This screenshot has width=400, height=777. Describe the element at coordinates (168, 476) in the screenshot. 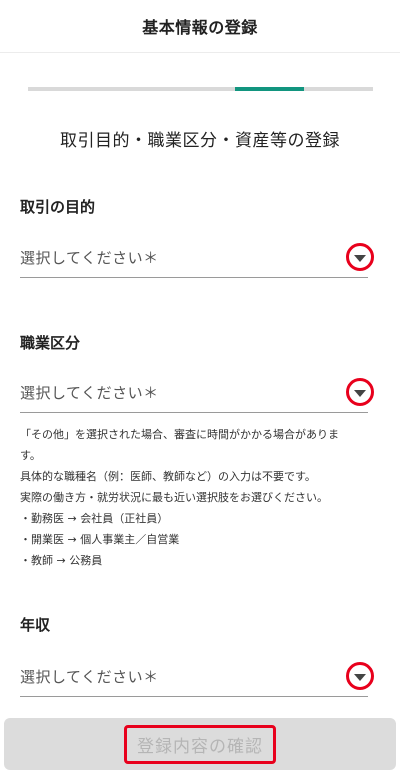

I see `help-line: 具体的な職種名（例：医師、教師など）の入力は不要です。` at that location.